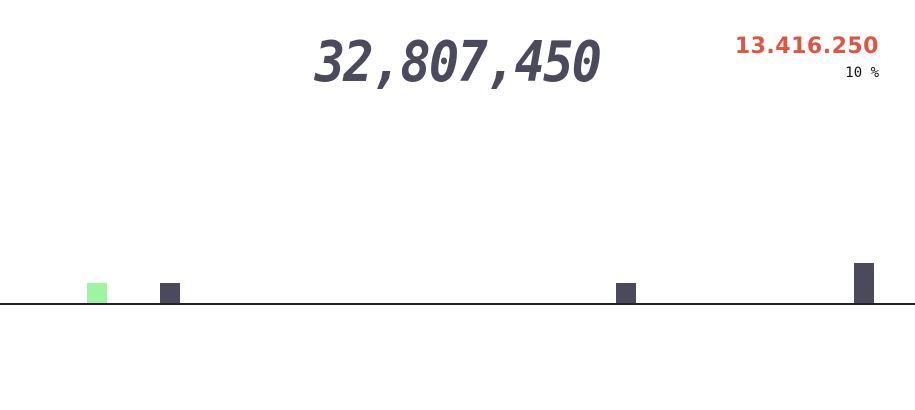 The width and height of the screenshot is (915, 410). Describe the element at coordinates (97, 293) in the screenshot. I see `player-block` at that location.